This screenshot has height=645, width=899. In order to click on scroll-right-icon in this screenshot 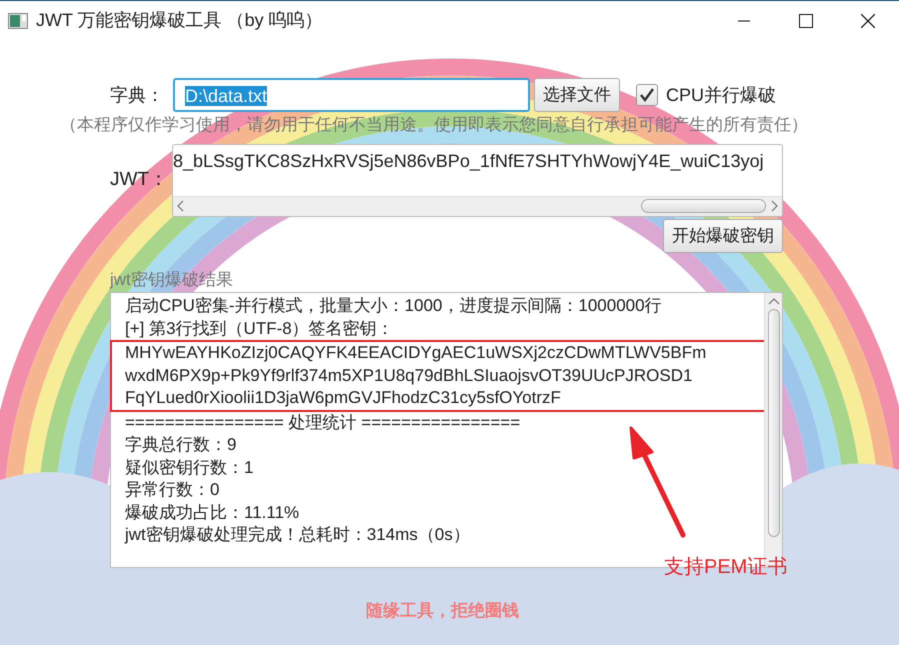, I will do `click(774, 206)`.